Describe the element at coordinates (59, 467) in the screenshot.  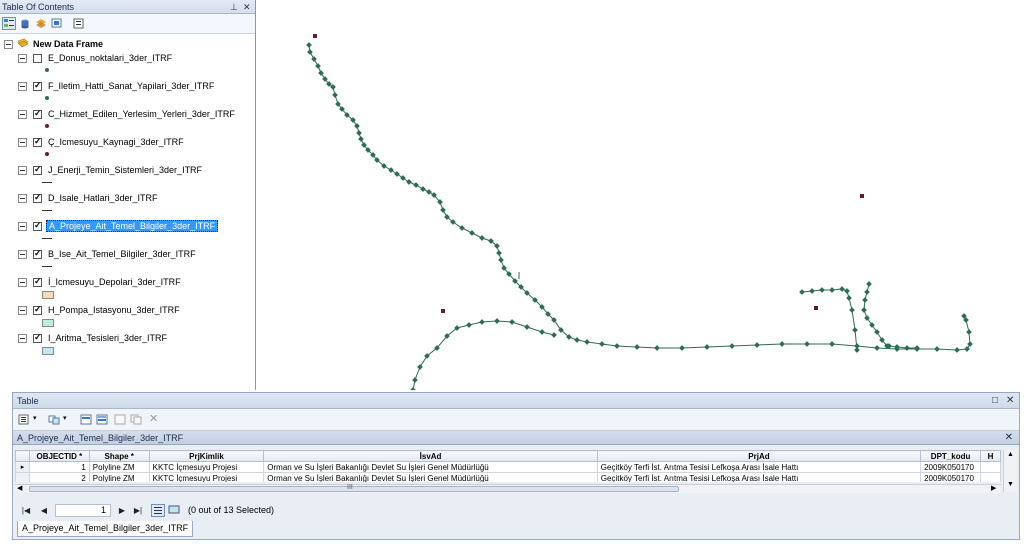
I see `table-cell: 1` at that location.